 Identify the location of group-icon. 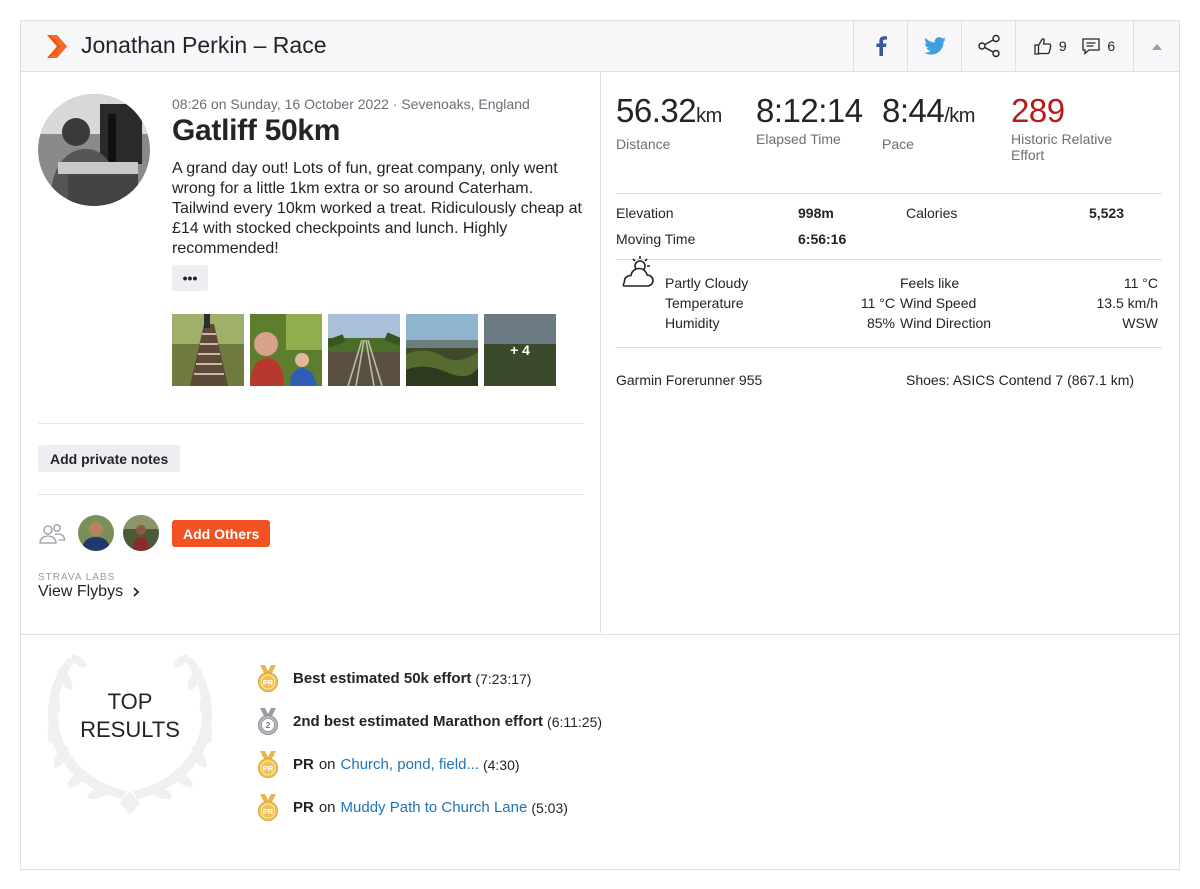
(52, 534).